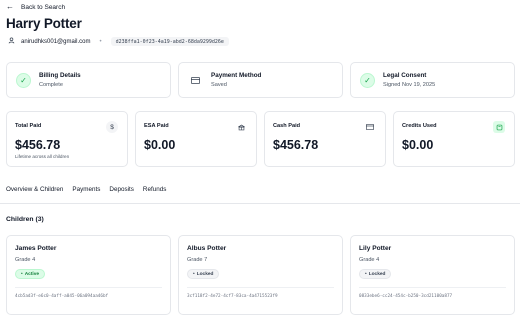  Describe the element at coordinates (112, 127) in the screenshot. I see `dollar-icon: $` at that location.